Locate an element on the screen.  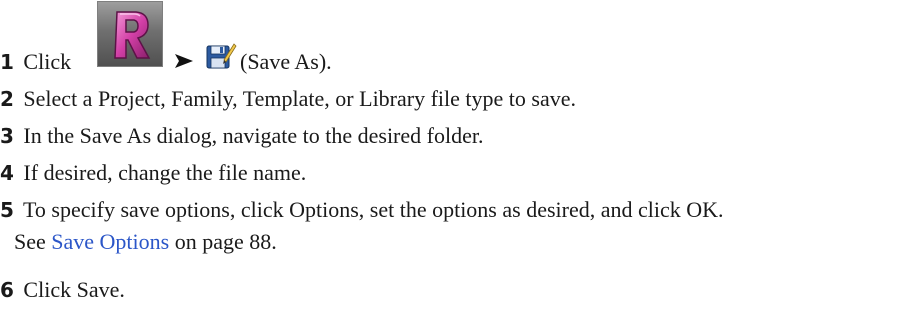
step-number: 1 is located at coordinates (7, 62).